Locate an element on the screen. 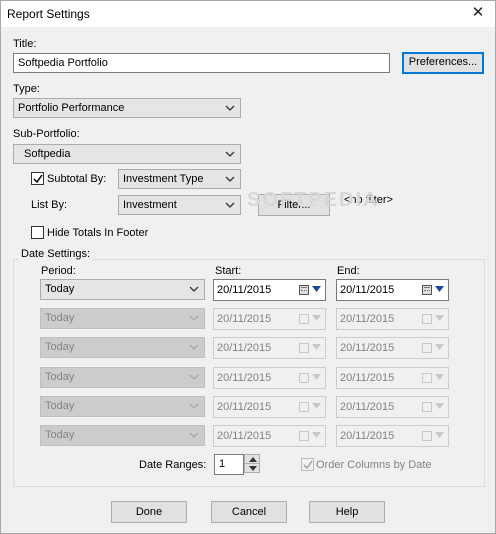 This screenshot has height=534, width=496. date-ranges-label: Date Ranges: is located at coordinates (173, 465).